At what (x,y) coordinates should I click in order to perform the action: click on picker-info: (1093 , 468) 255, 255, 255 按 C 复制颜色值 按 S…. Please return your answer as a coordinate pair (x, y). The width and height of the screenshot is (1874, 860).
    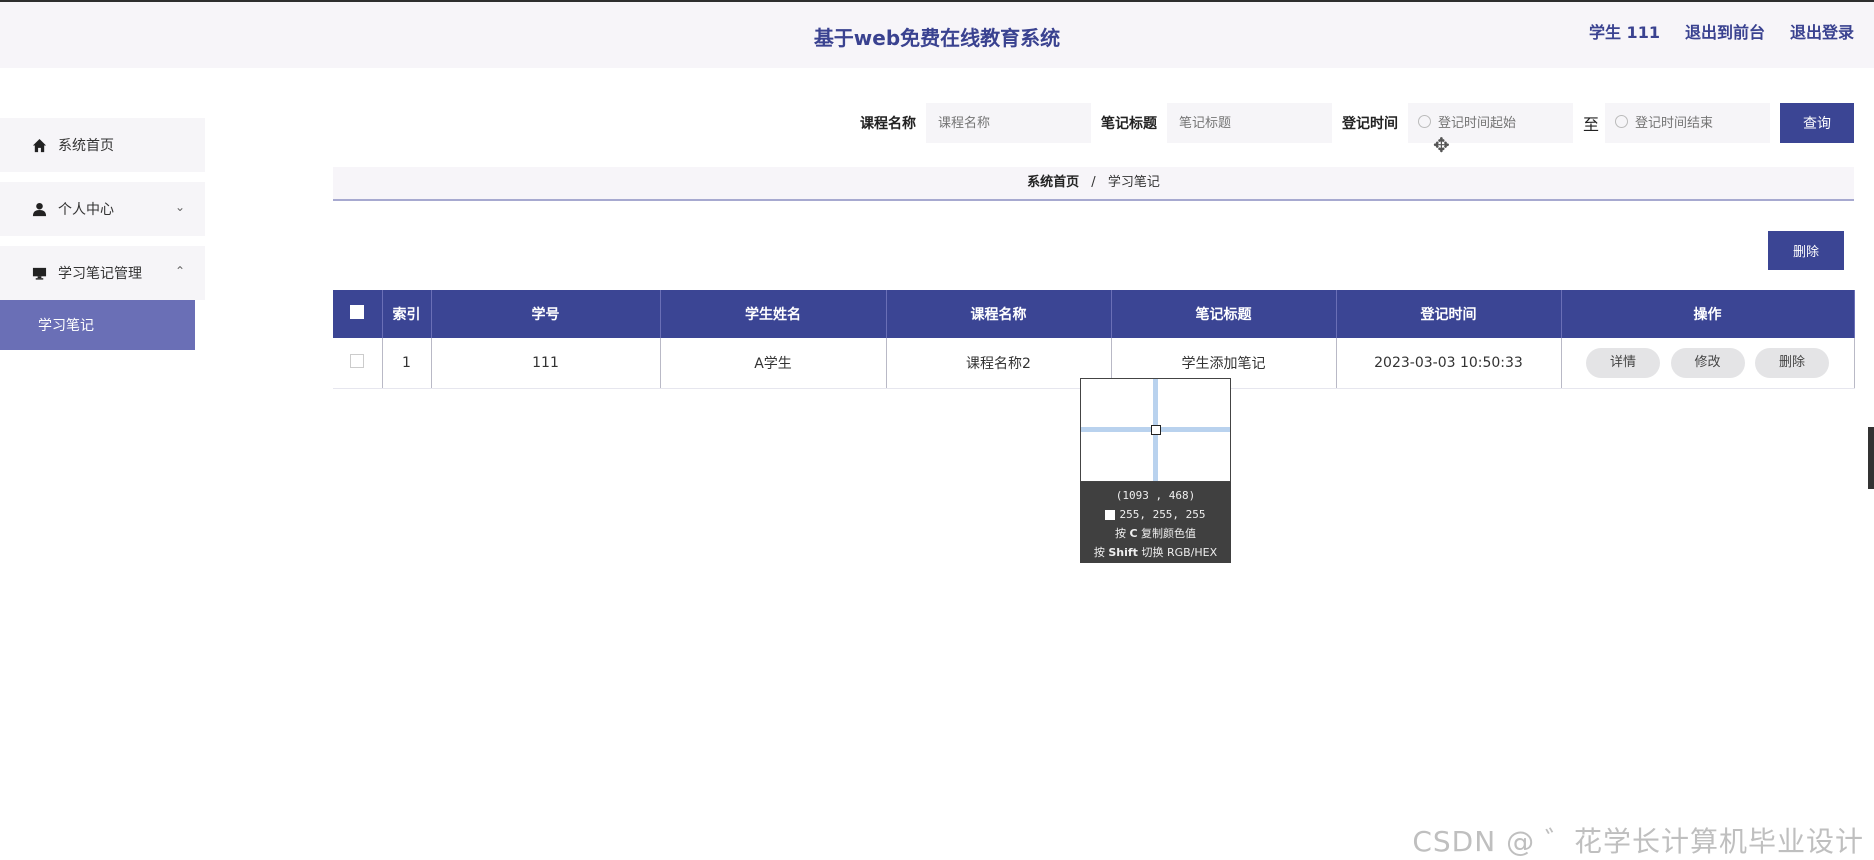
    Looking at the image, I should click on (1155, 522).